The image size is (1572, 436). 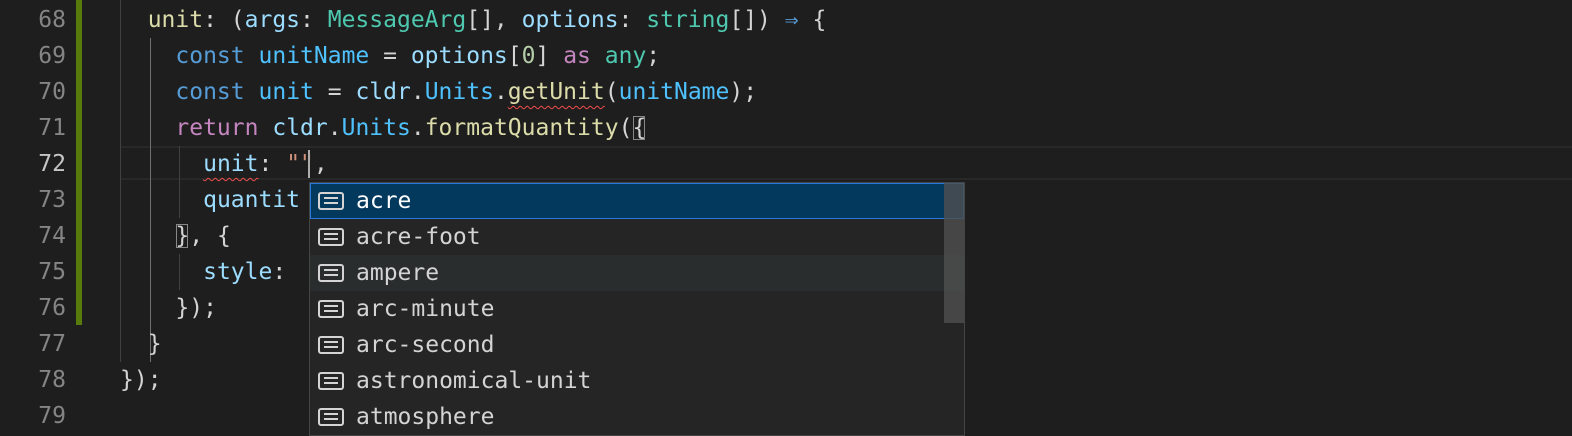 What do you see at coordinates (141, 344) in the screenshot?
I see `code-line-77: }` at bounding box center [141, 344].